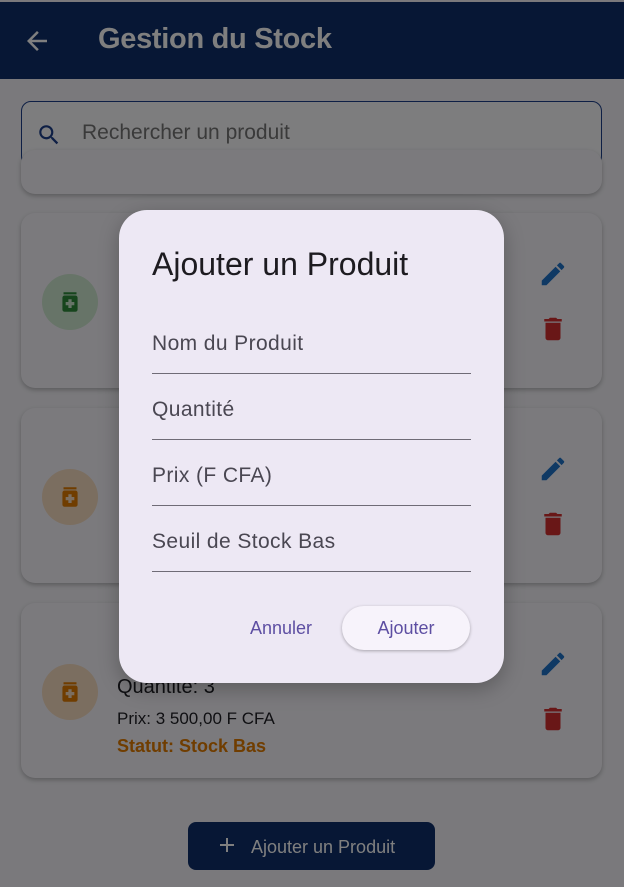  What do you see at coordinates (311, 406) in the screenshot?
I see `quantity-input` at bounding box center [311, 406].